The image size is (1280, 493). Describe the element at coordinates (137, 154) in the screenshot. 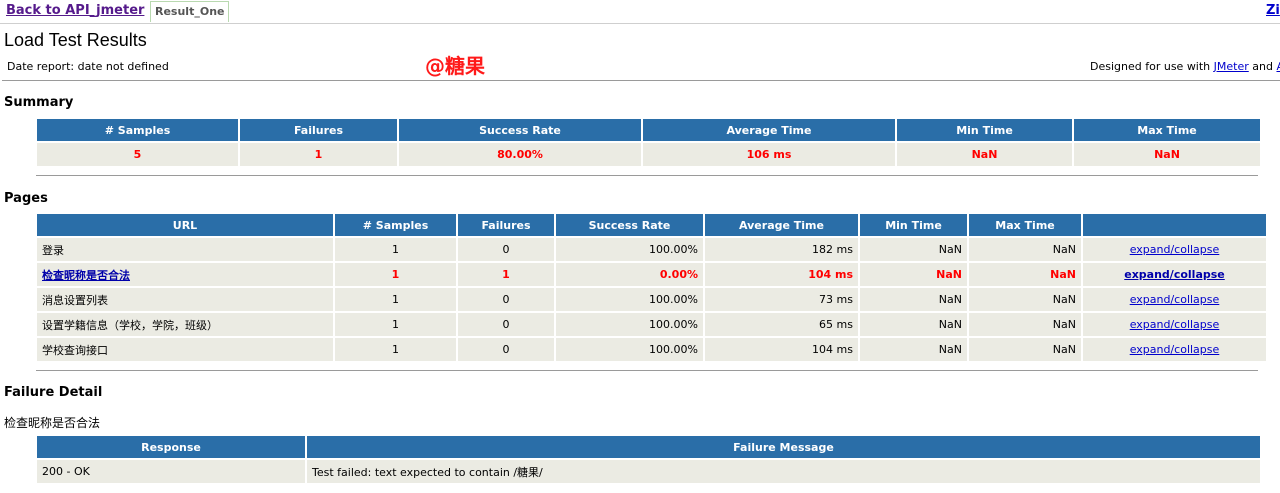

I see `summary-samples: 5` at that location.